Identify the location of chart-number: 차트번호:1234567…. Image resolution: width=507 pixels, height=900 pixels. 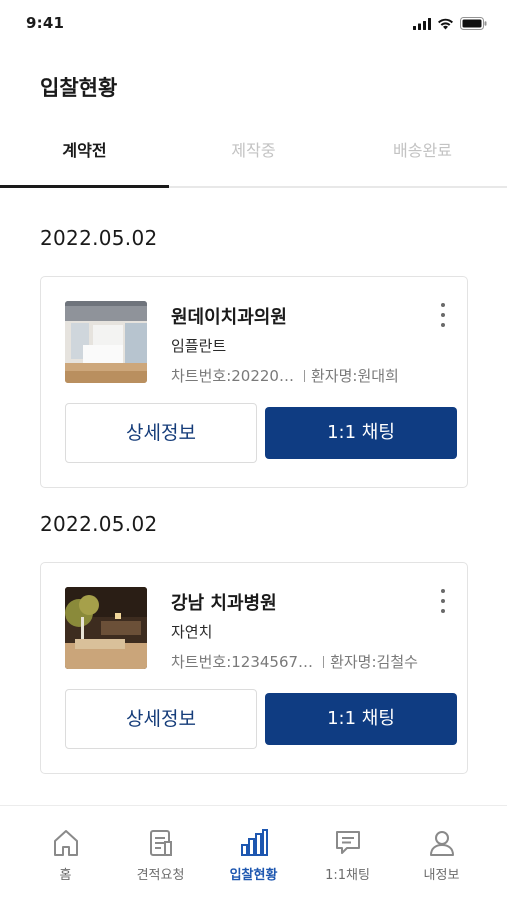
(242, 662).